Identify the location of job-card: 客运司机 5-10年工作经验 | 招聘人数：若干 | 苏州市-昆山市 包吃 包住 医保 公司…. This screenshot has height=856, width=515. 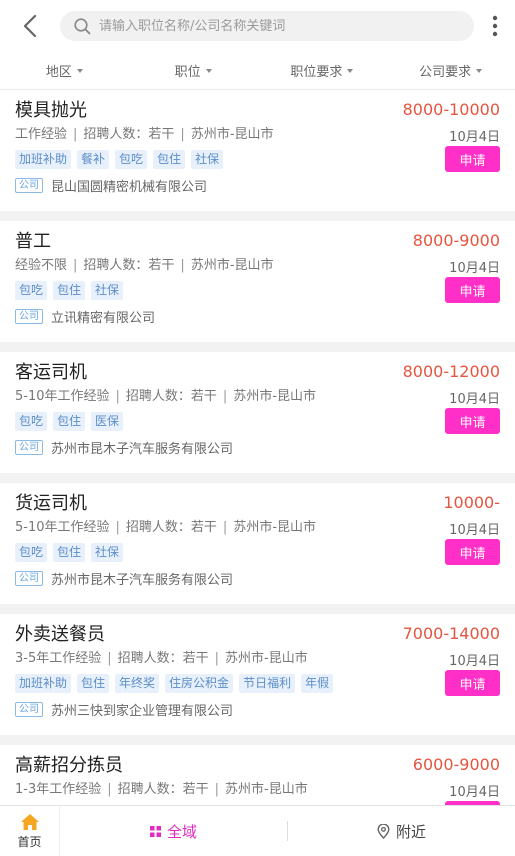
(257, 412).